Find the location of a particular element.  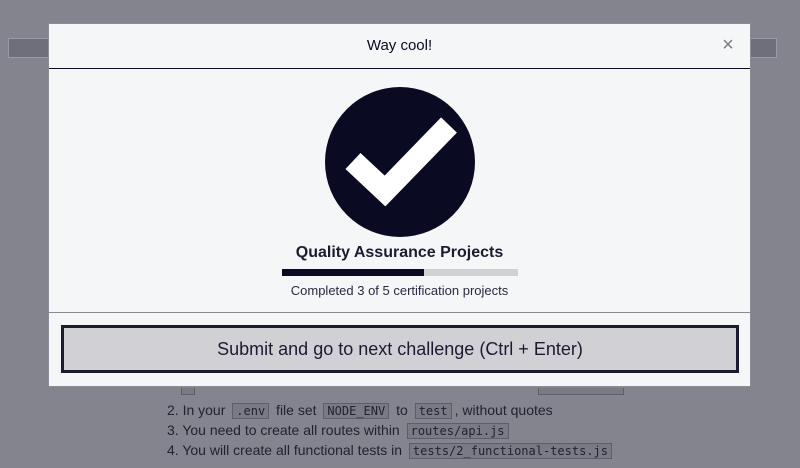

progress-text: Completed 3 of 5 certification projects is located at coordinates (399, 290).